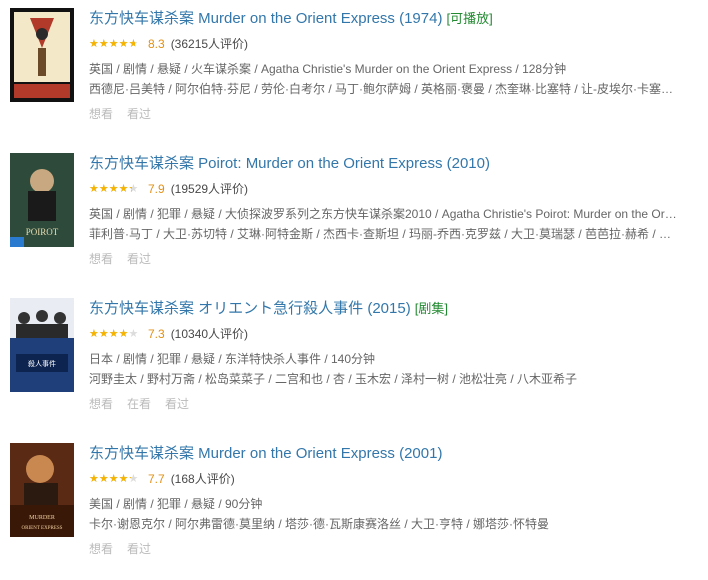  I want to click on series-tag: [剧集], so click(431, 308).